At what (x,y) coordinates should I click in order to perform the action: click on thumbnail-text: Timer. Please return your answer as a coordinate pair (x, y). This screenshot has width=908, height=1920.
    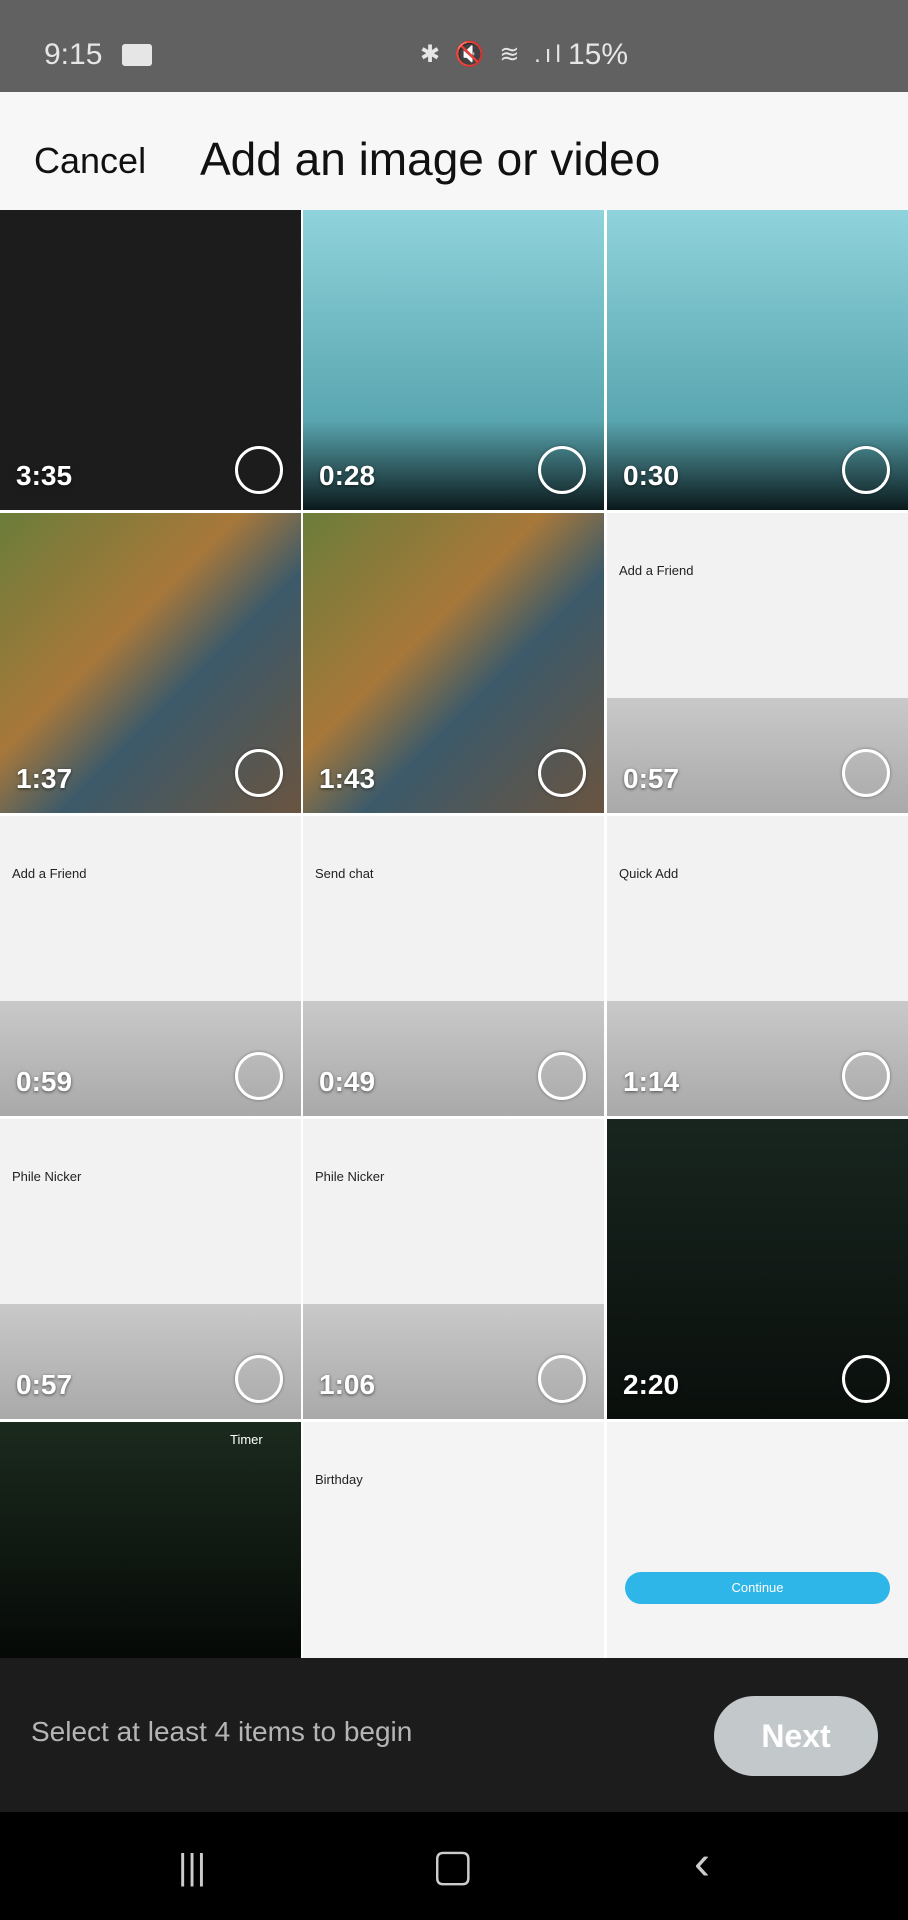
    Looking at the image, I should click on (246, 1439).